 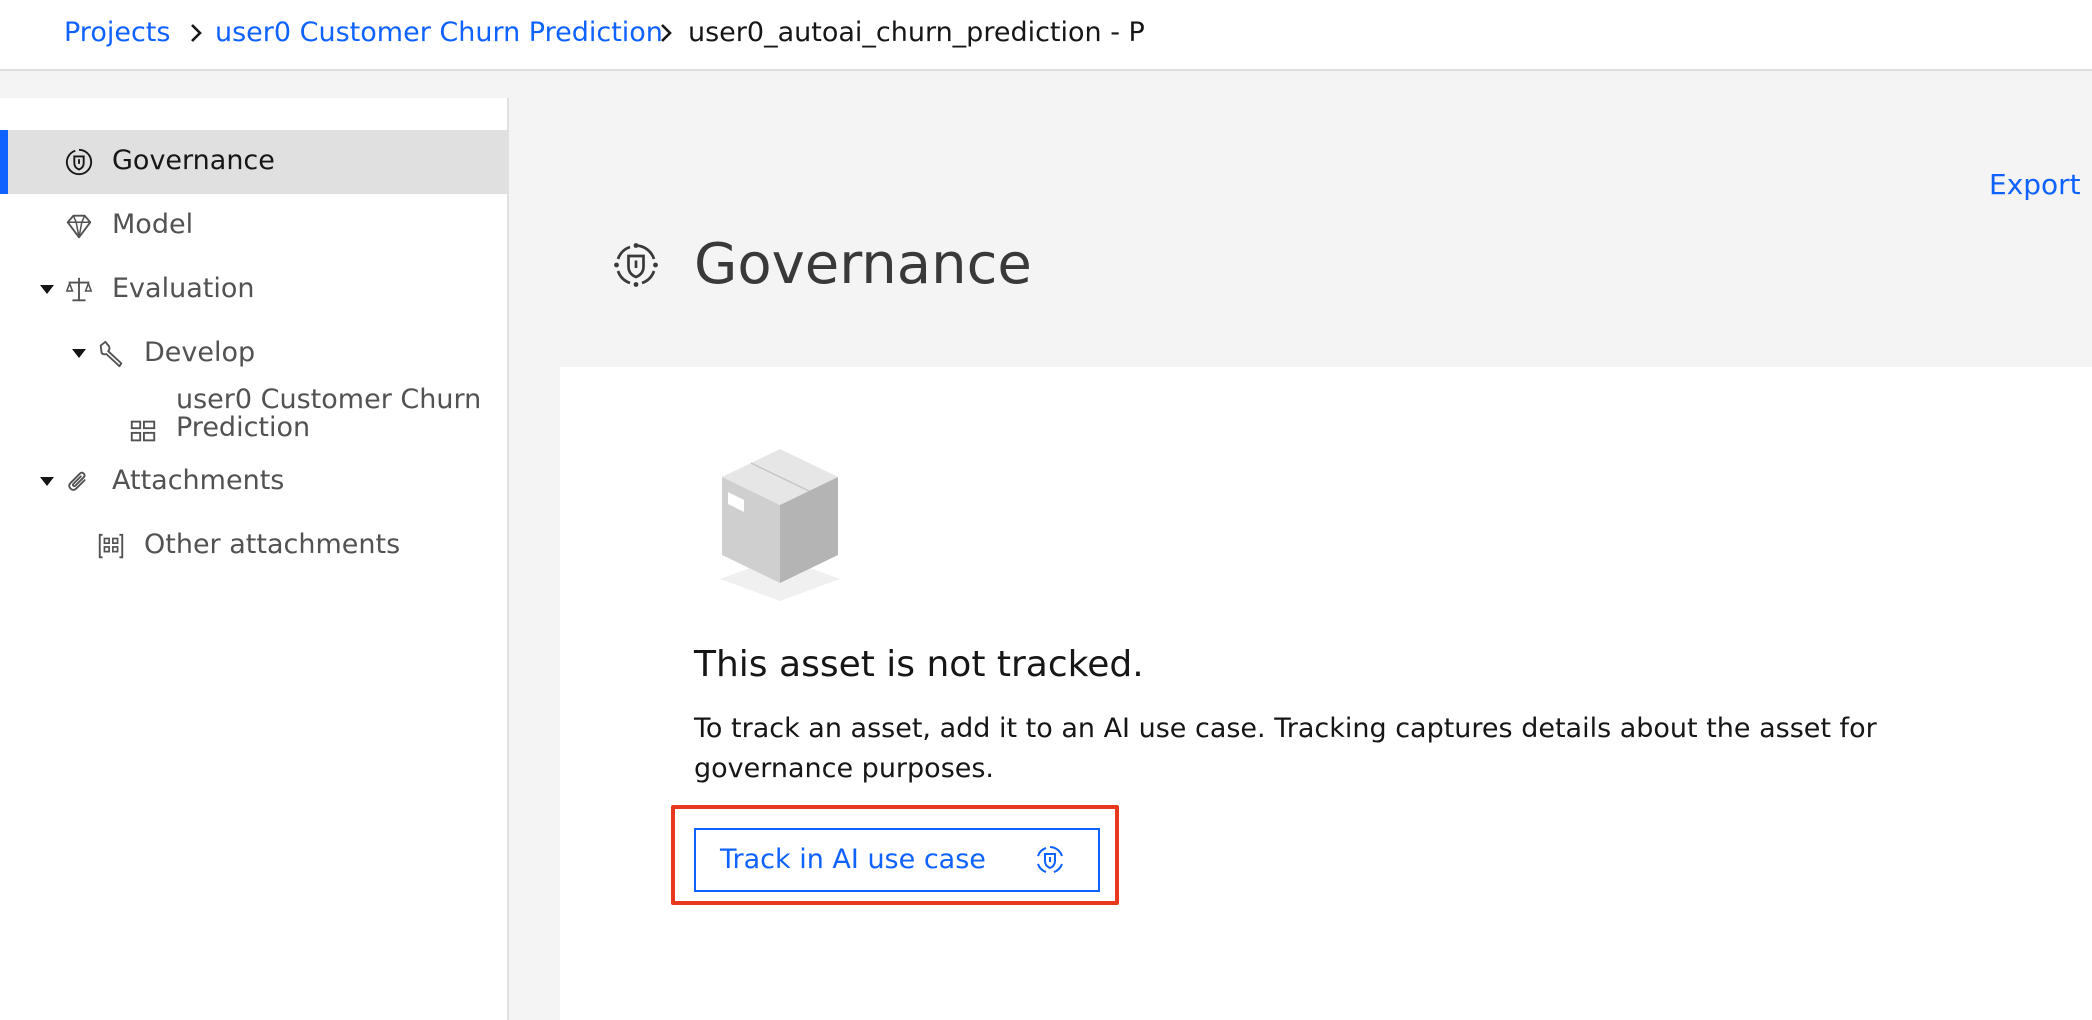 What do you see at coordinates (200, 352) in the screenshot?
I see `sidebar-item-label: Develop` at bounding box center [200, 352].